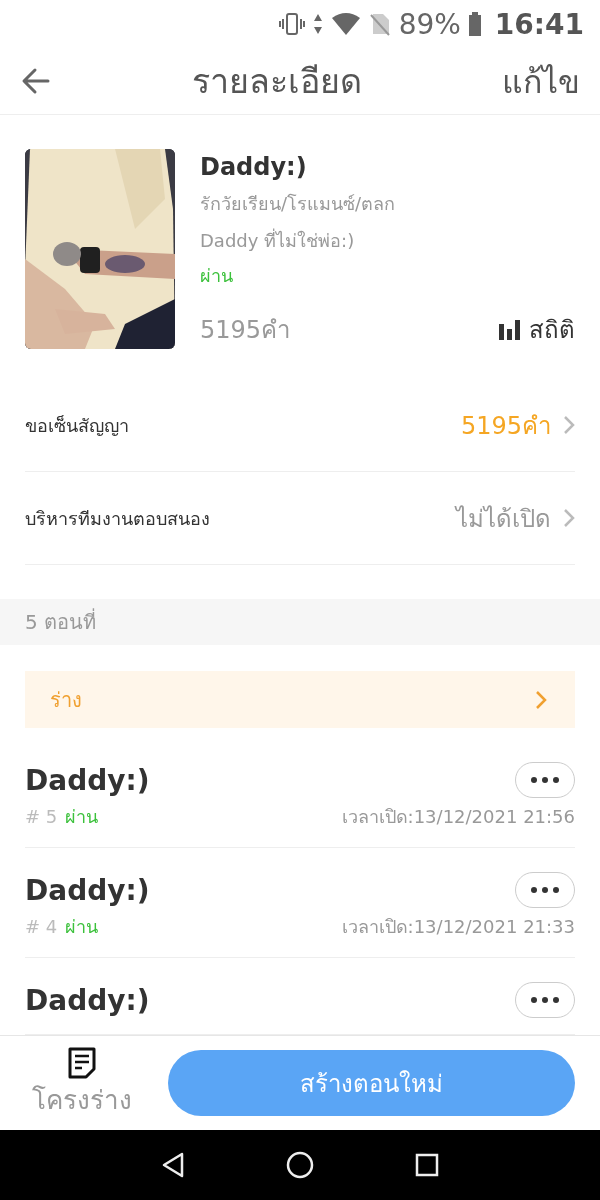 The height and width of the screenshot is (1200, 600). Describe the element at coordinates (82, 1062) in the screenshot. I see `document-icon` at that location.